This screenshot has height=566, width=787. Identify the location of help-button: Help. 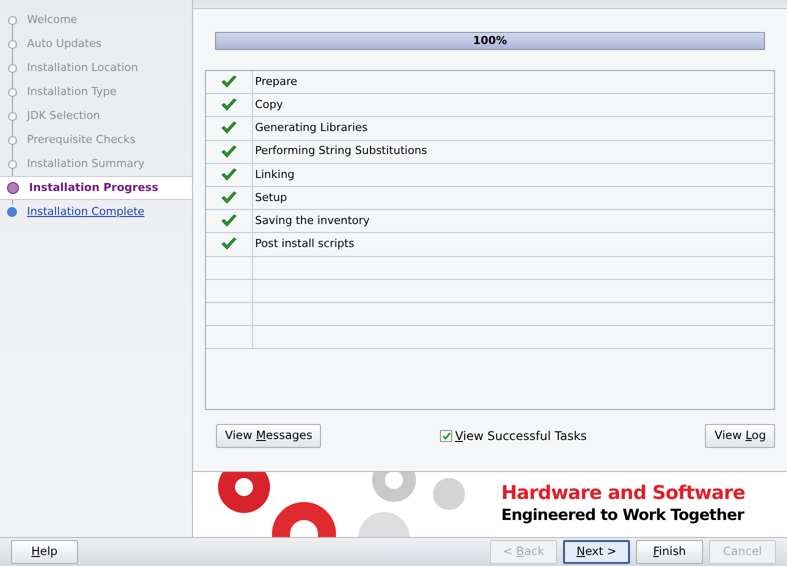
(44, 552).